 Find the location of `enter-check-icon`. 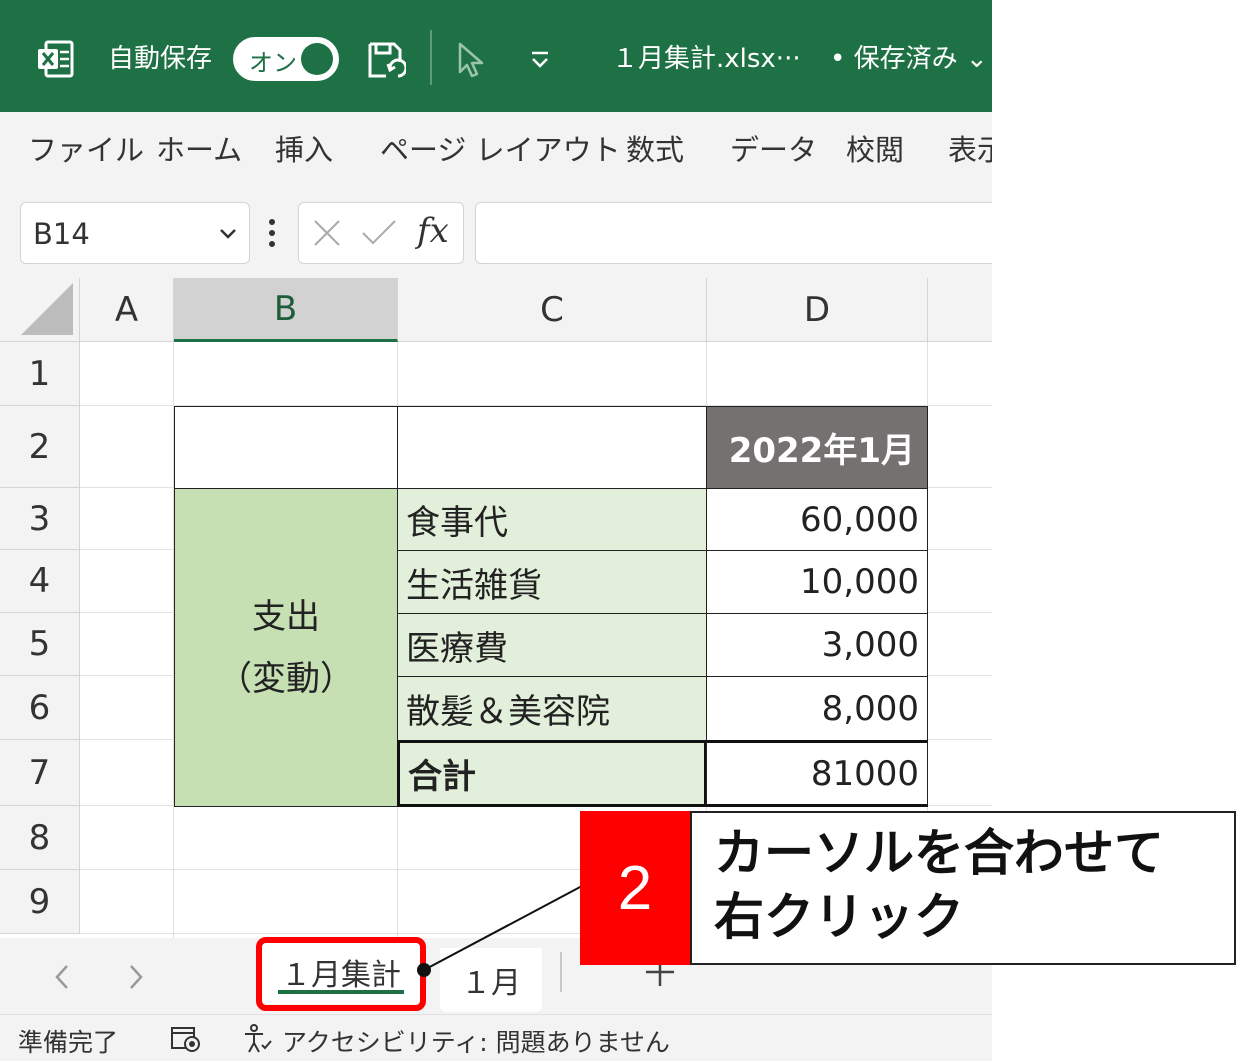

enter-check-icon is located at coordinates (379, 233).